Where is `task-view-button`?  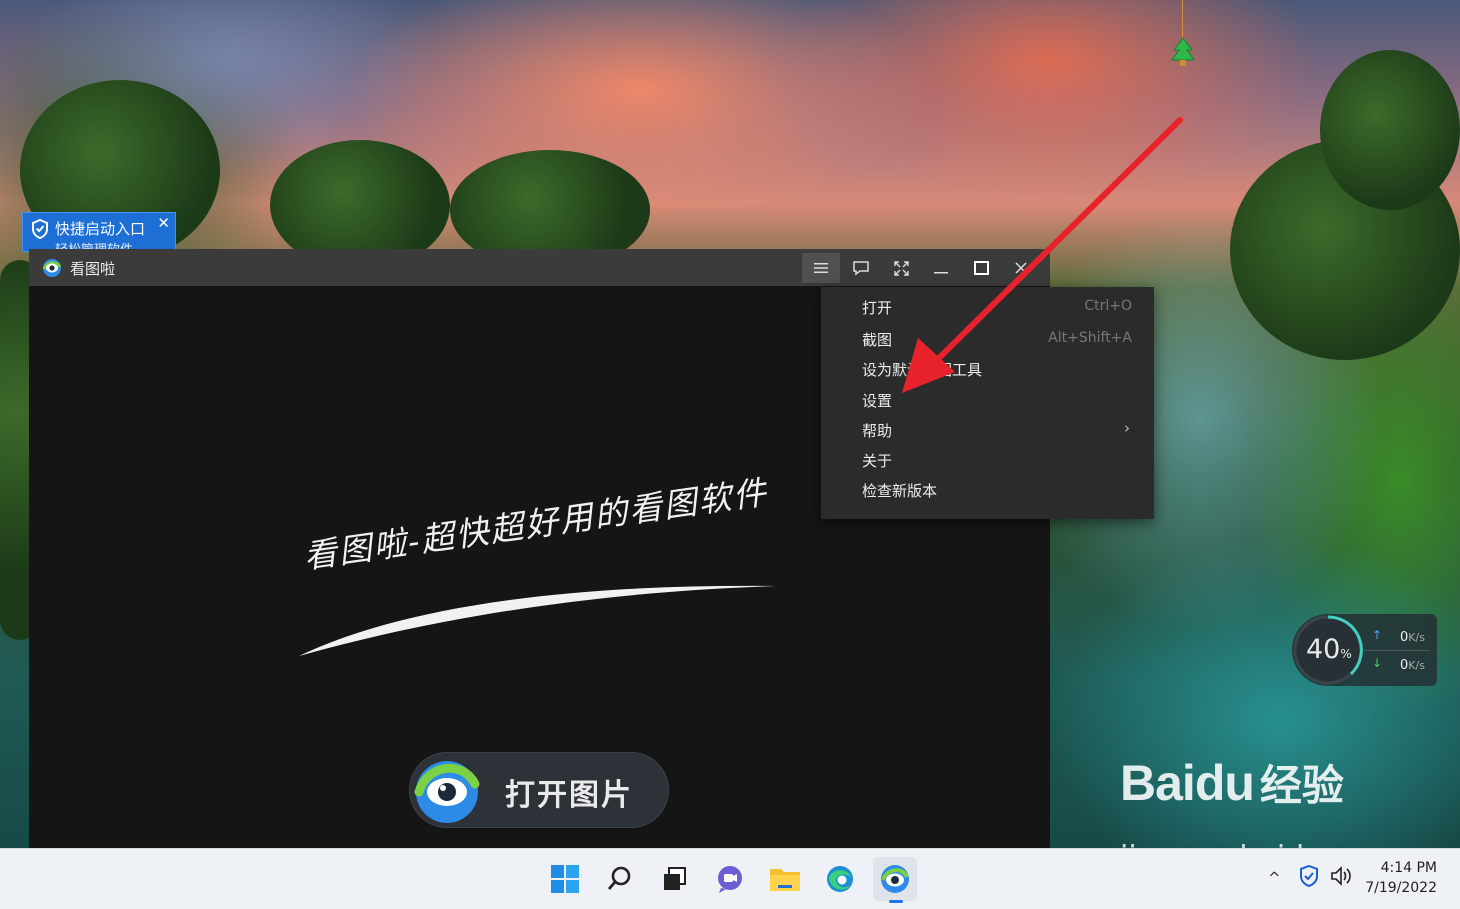 task-view-button is located at coordinates (675, 879).